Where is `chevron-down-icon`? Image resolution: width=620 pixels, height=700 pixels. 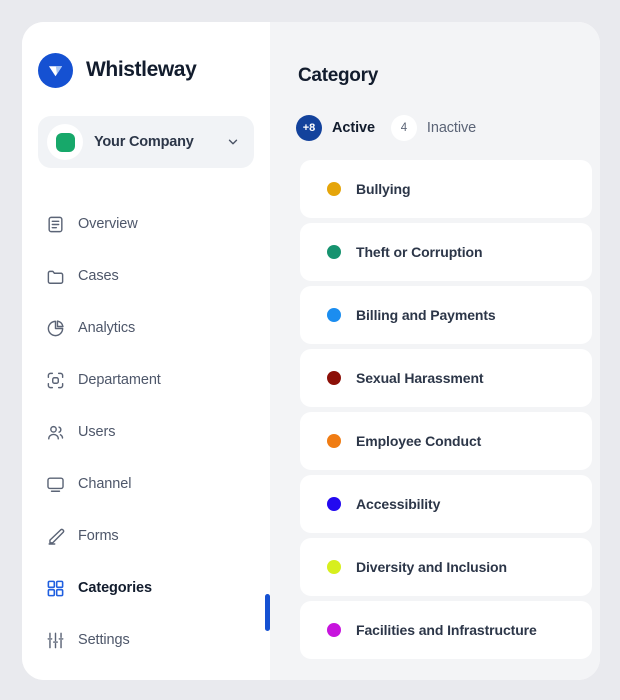 chevron-down-icon is located at coordinates (233, 142).